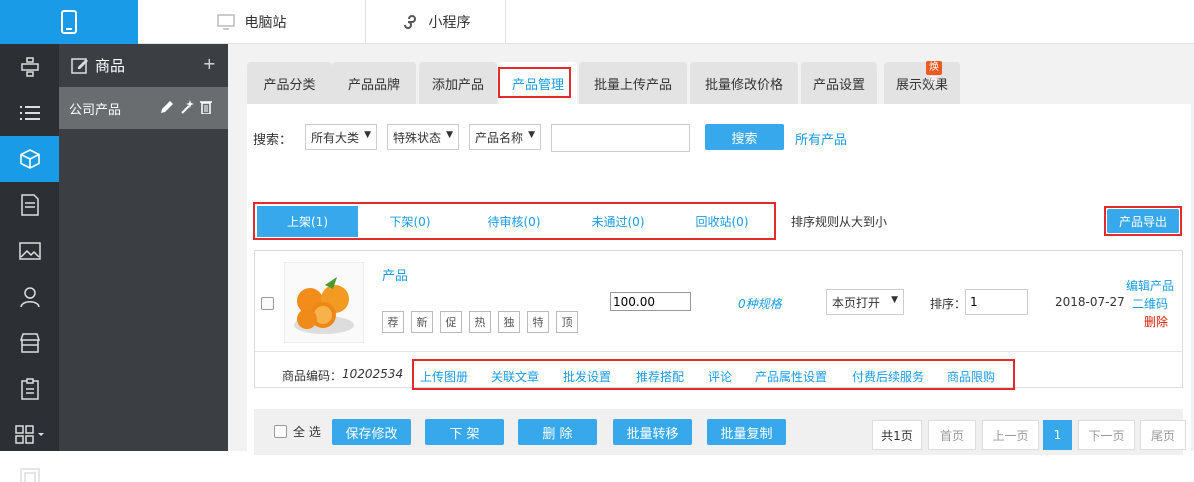 The image size is (1194, 482). Describe the element at coordinates (167, 107) in the screenshot. I see `pencil-icon` at that location.